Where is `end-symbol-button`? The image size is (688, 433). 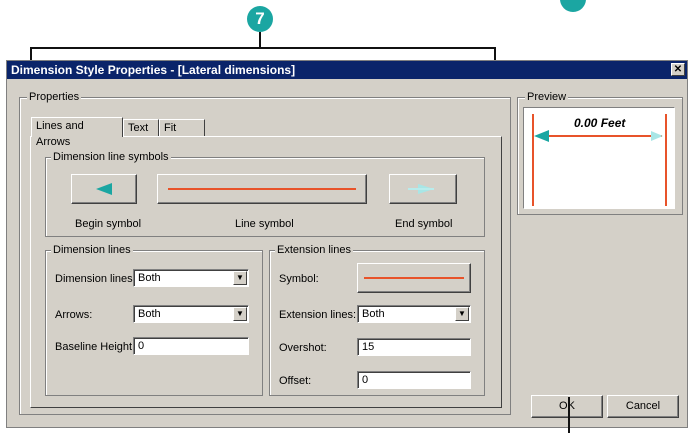 end-symbol-button is located at coordinates (423, 189).